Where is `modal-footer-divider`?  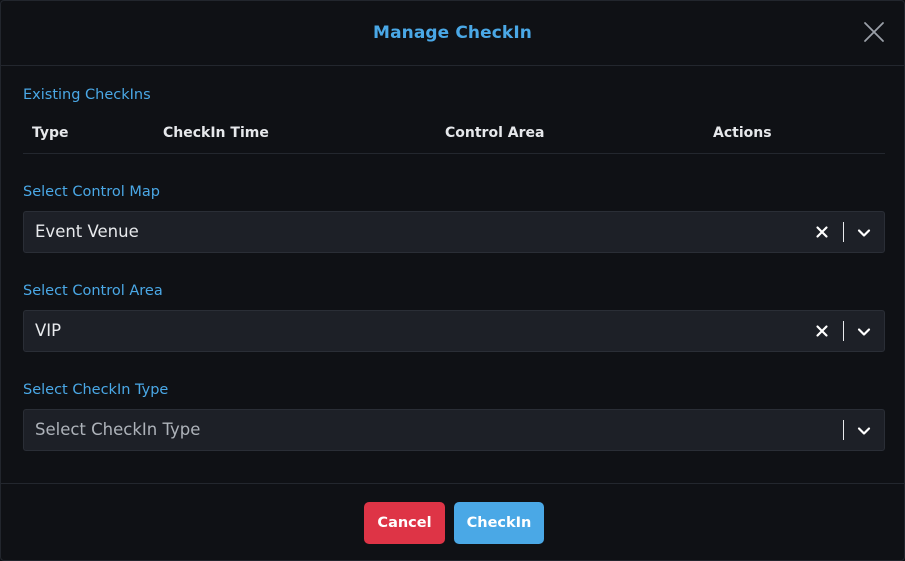 modal-footer-divider is located at coordinates (452, 483).